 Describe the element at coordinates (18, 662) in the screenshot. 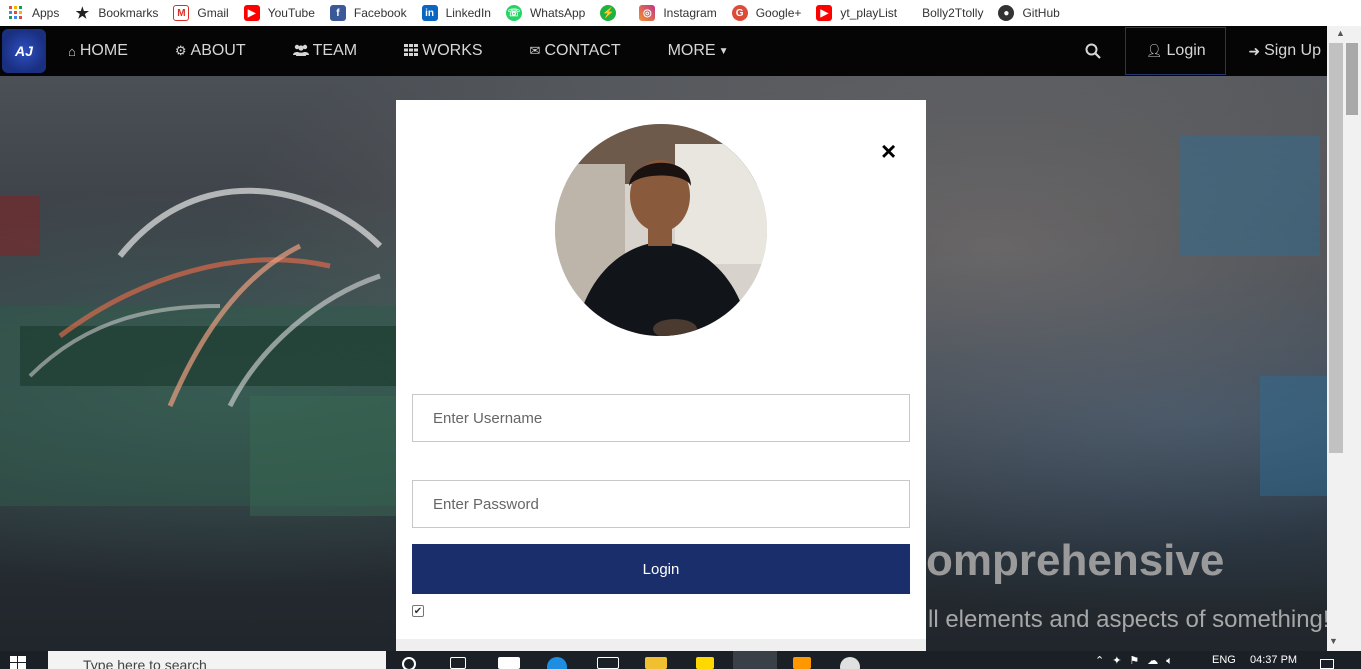

I see `windows-start-icon` at that location.